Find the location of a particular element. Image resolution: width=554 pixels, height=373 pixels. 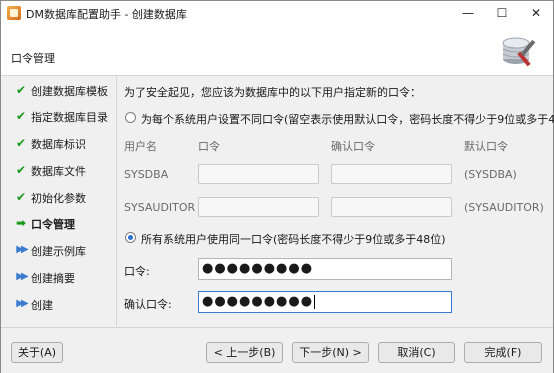

step-item: ✔ 创建数据库模板 is located at coordinates (58, 90).